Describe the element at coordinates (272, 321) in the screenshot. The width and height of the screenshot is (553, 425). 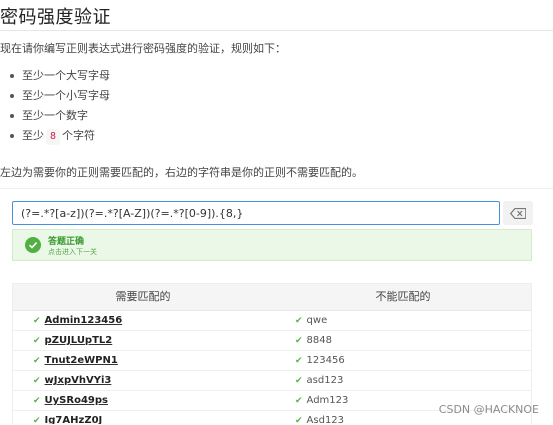
I see `table-row: ✔ Admin123456 ✔ qwe` at that location.